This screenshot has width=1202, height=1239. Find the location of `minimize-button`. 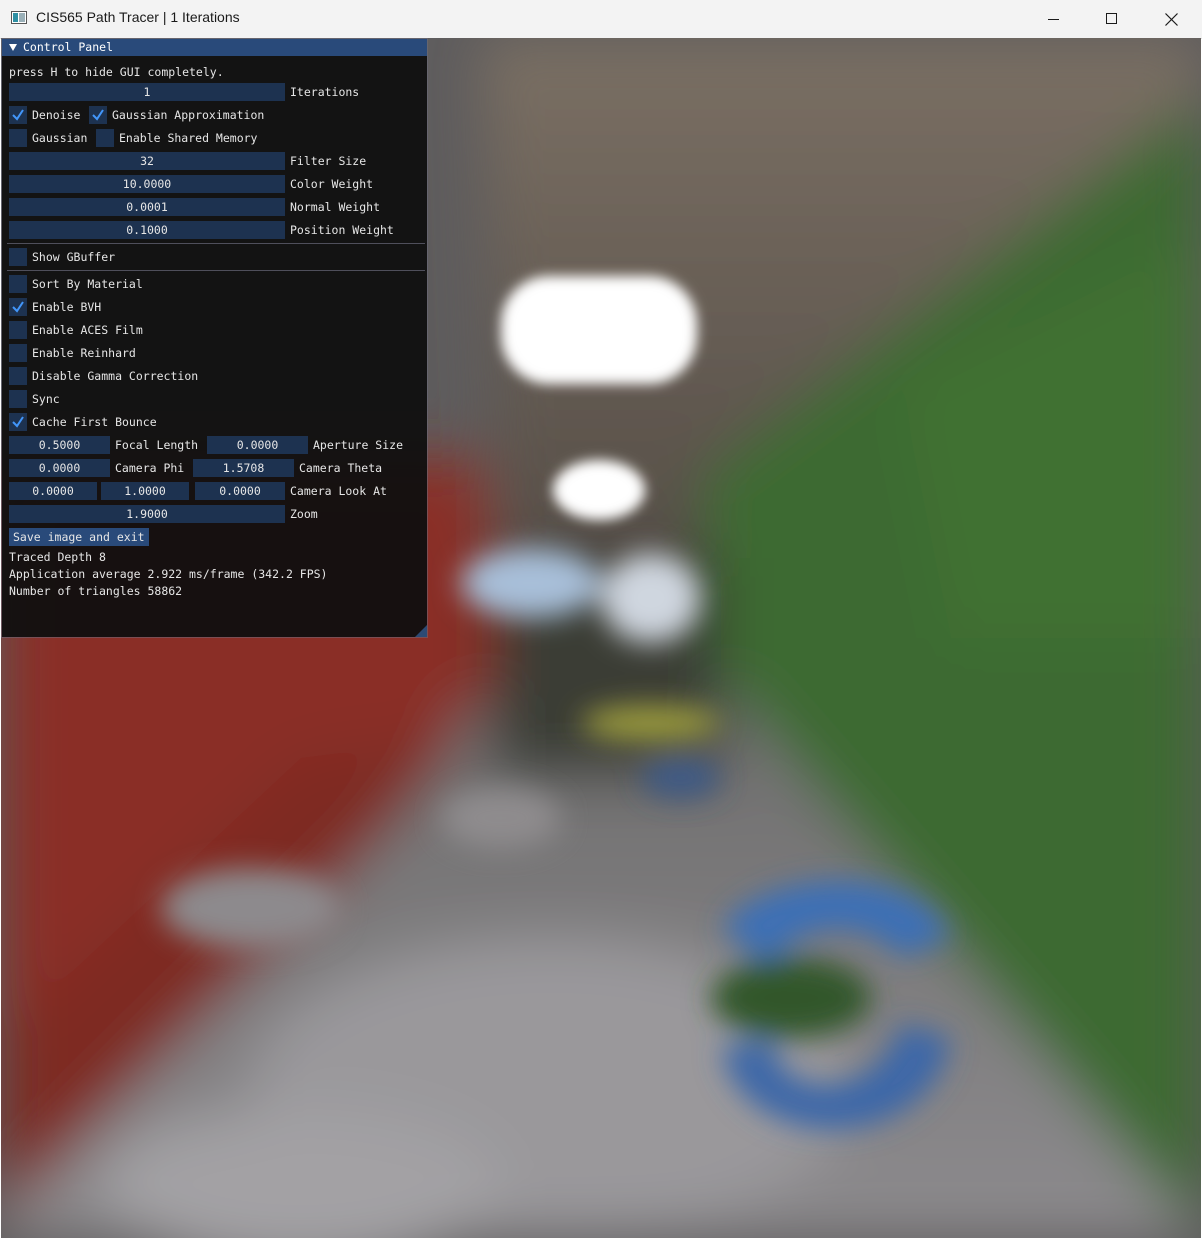

minimize-button is located at coordinates (1054, 19).